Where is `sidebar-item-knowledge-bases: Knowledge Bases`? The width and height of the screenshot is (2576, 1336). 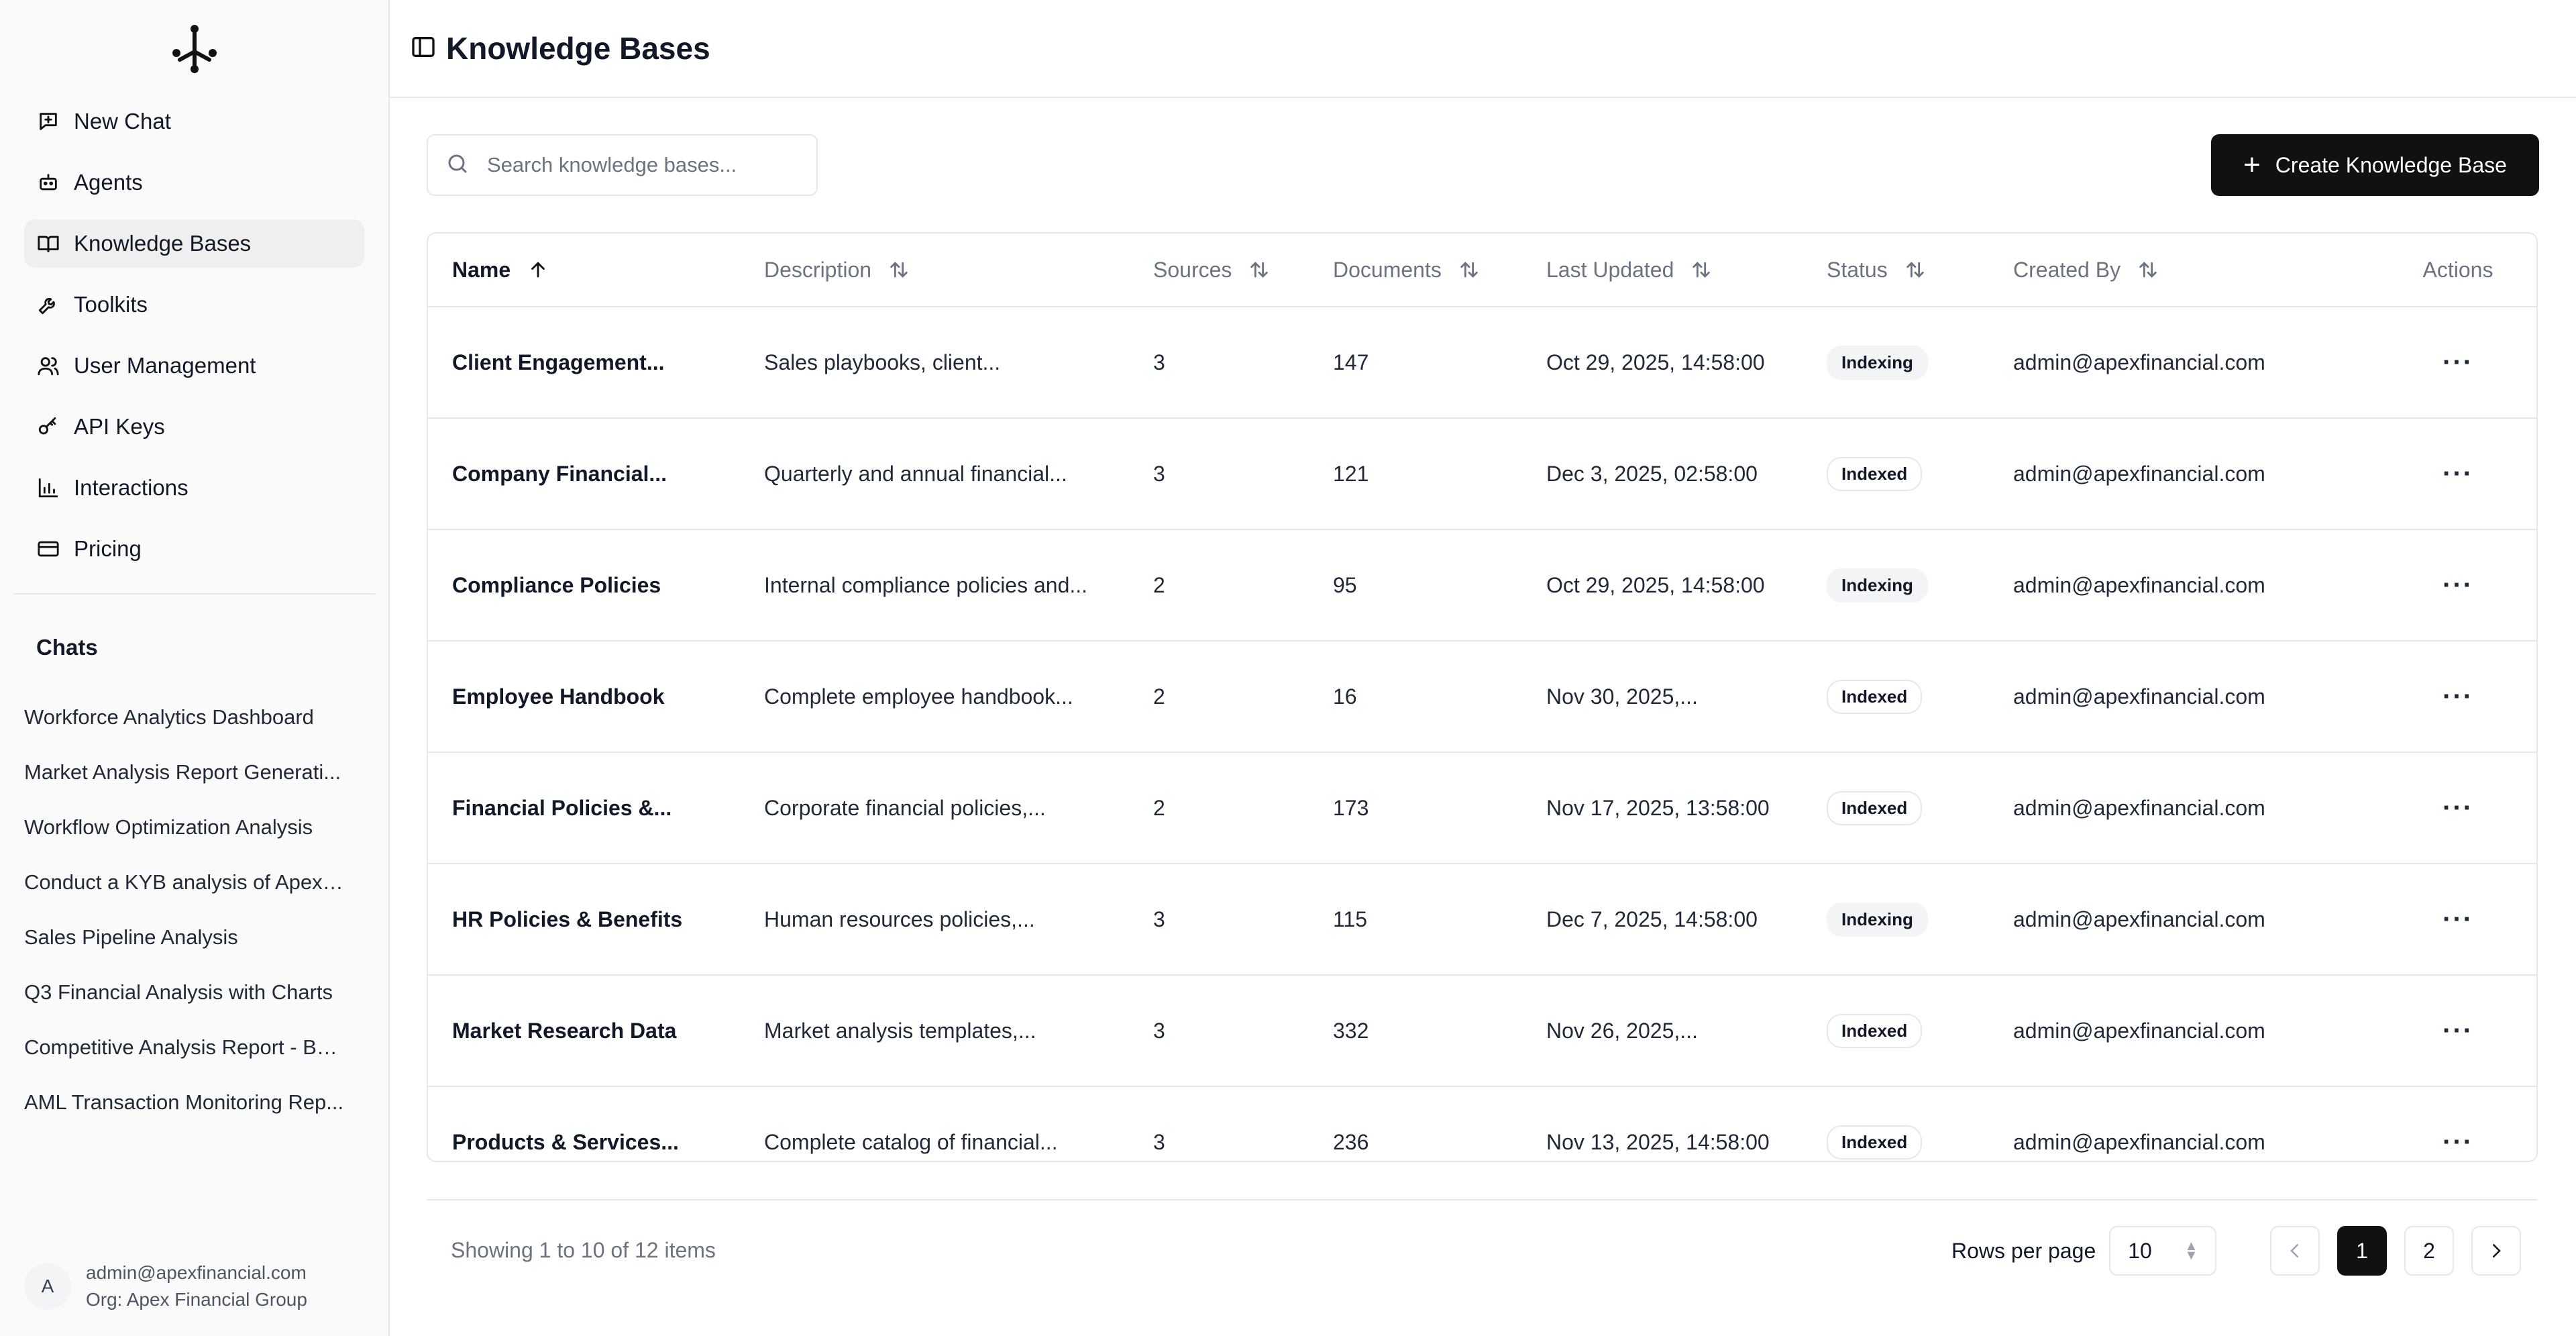 sidebar-item-knowledge-bases: Knowledge Bases is located at coordinates (194, 243).